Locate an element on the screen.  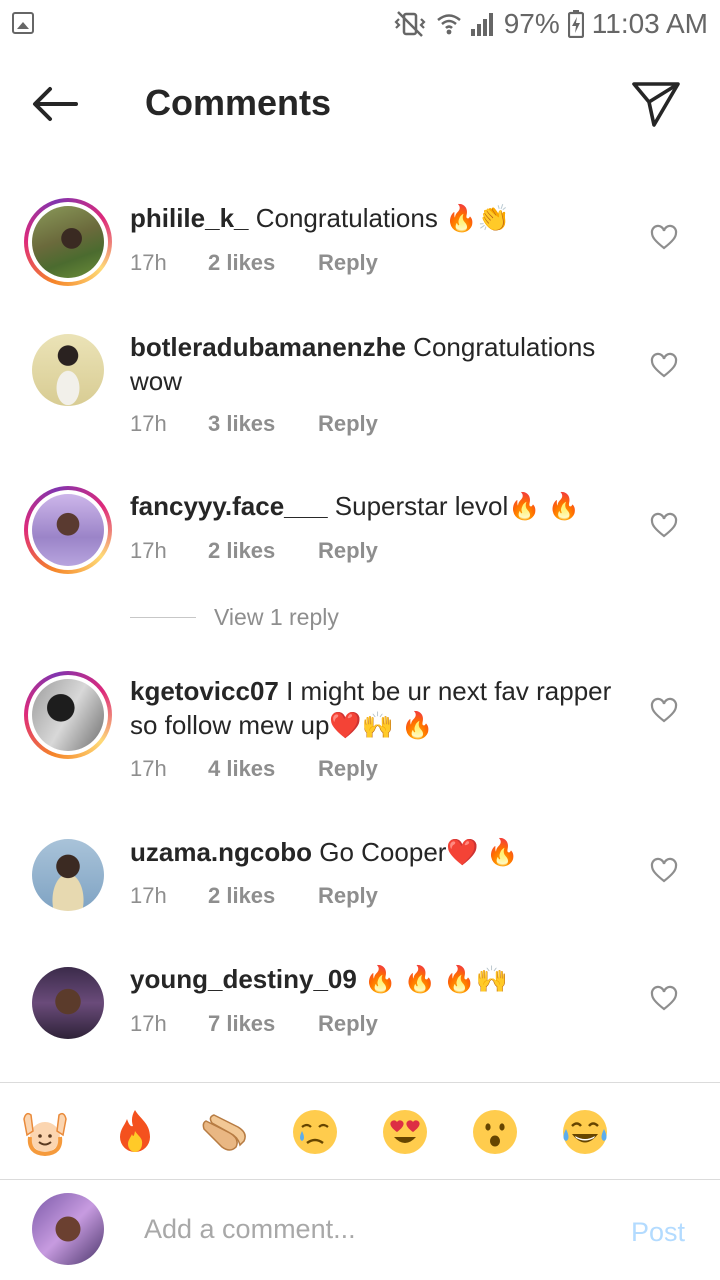
comment-username: young_destiny_09 is located at coordinates (243, 979).